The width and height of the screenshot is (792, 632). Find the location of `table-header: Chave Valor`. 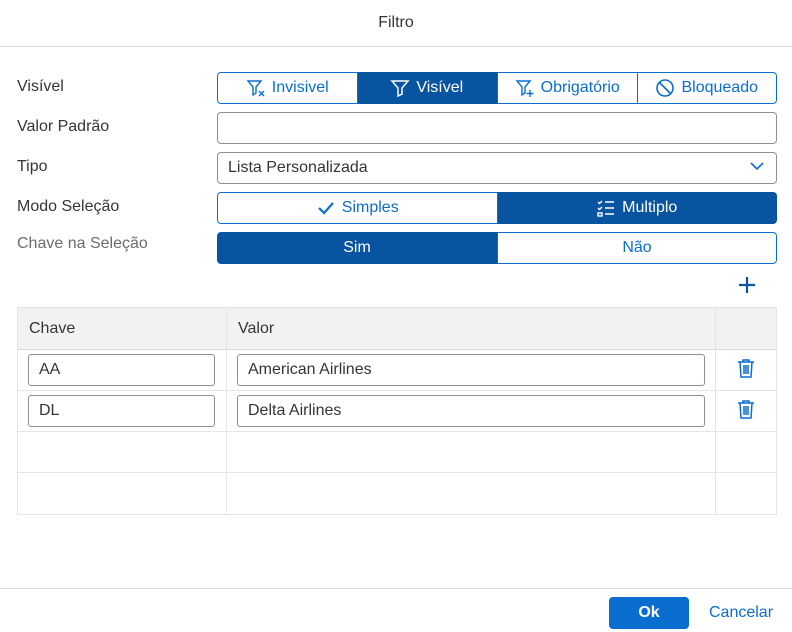

table-header: Chave Valor is located at coordinates (397, 329).